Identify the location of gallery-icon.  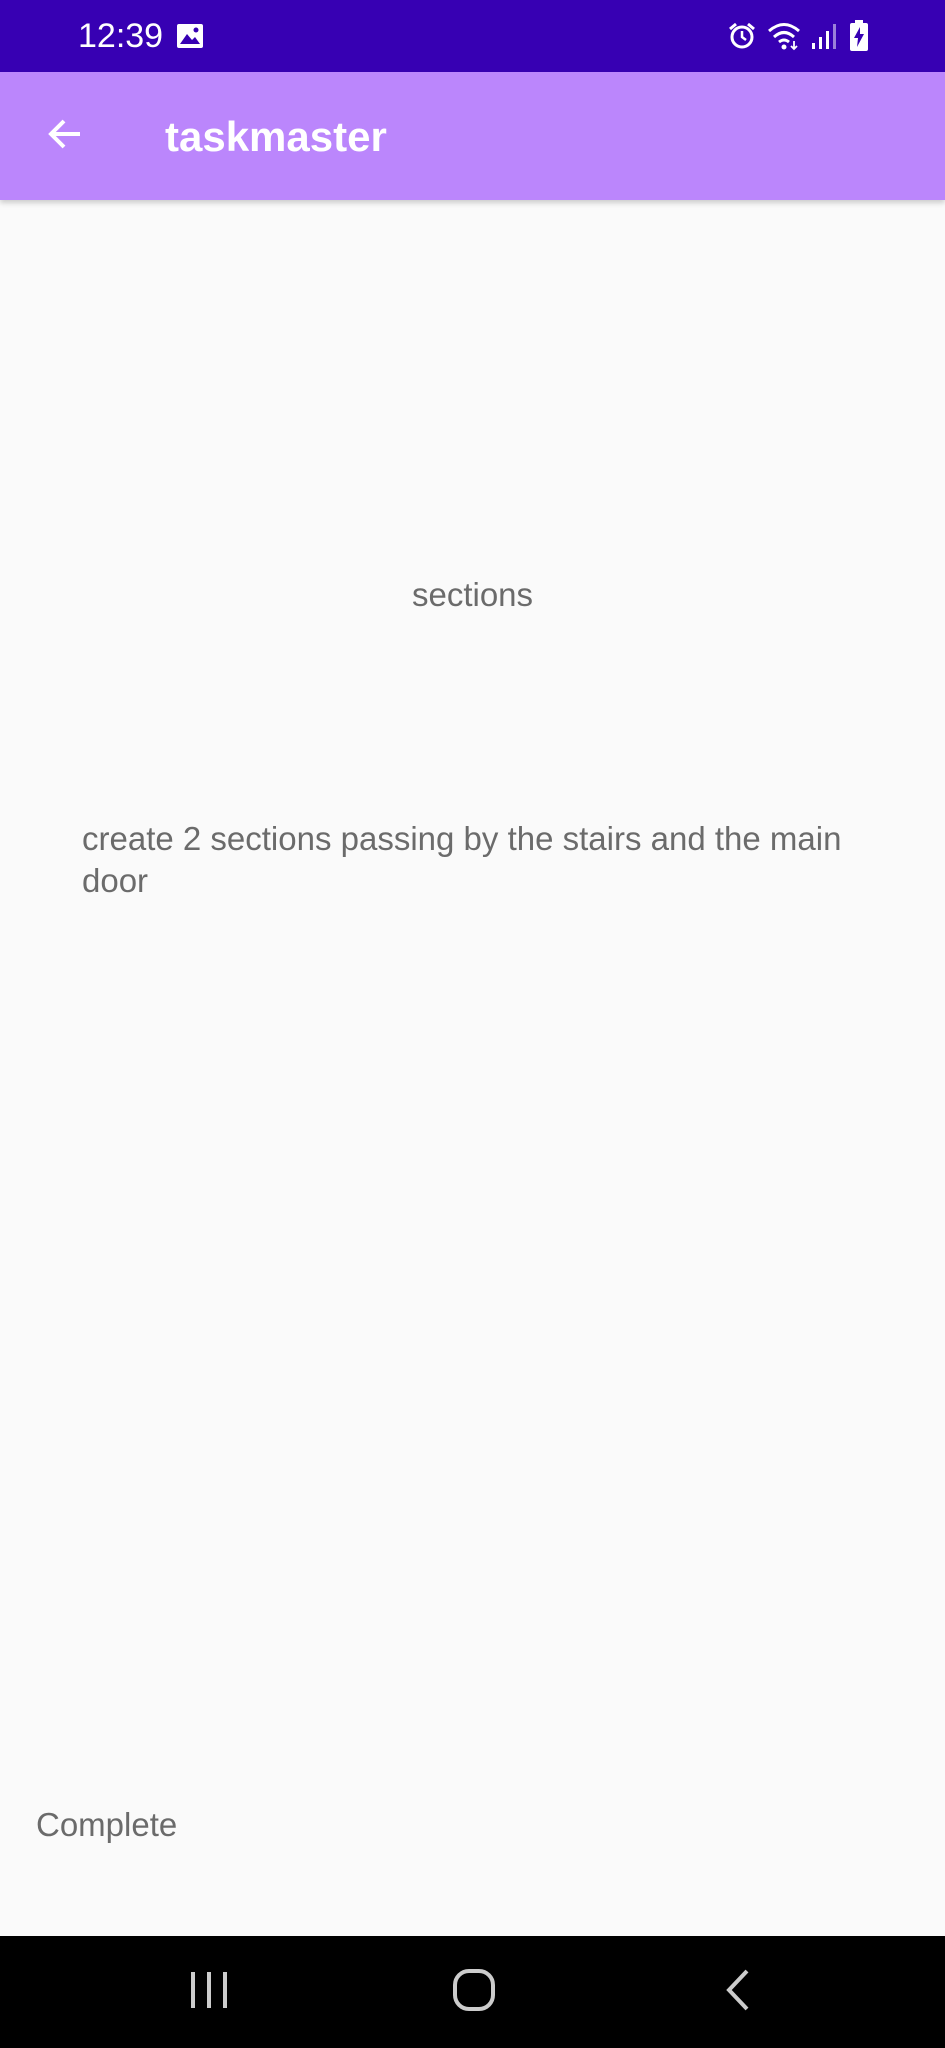
(190, 36).